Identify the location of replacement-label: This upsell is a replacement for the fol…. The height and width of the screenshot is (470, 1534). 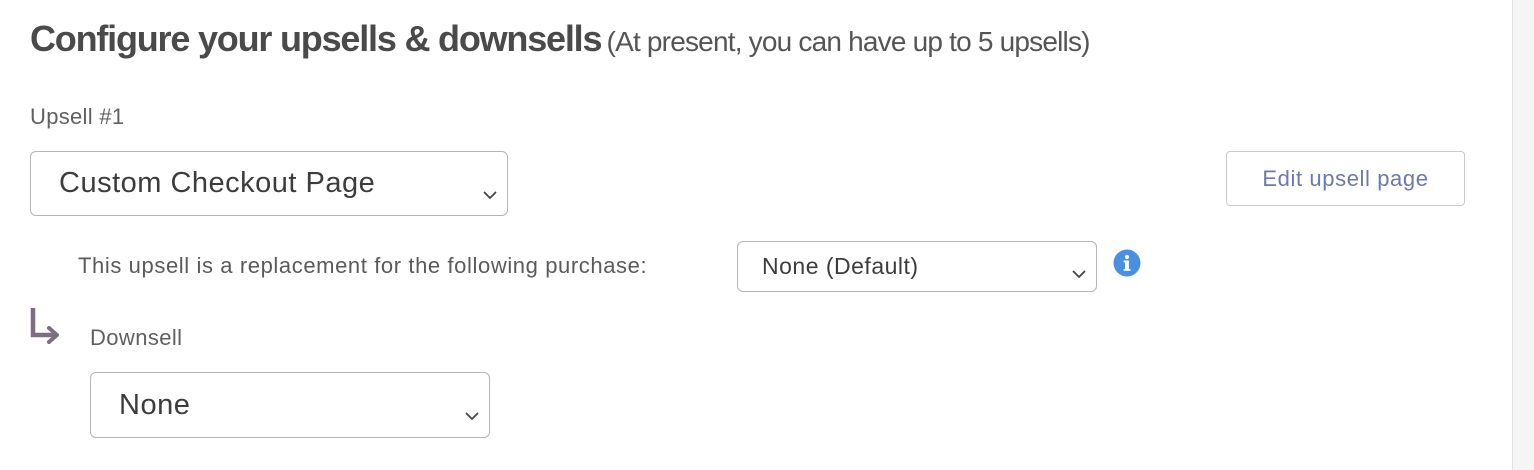
(363, 265).